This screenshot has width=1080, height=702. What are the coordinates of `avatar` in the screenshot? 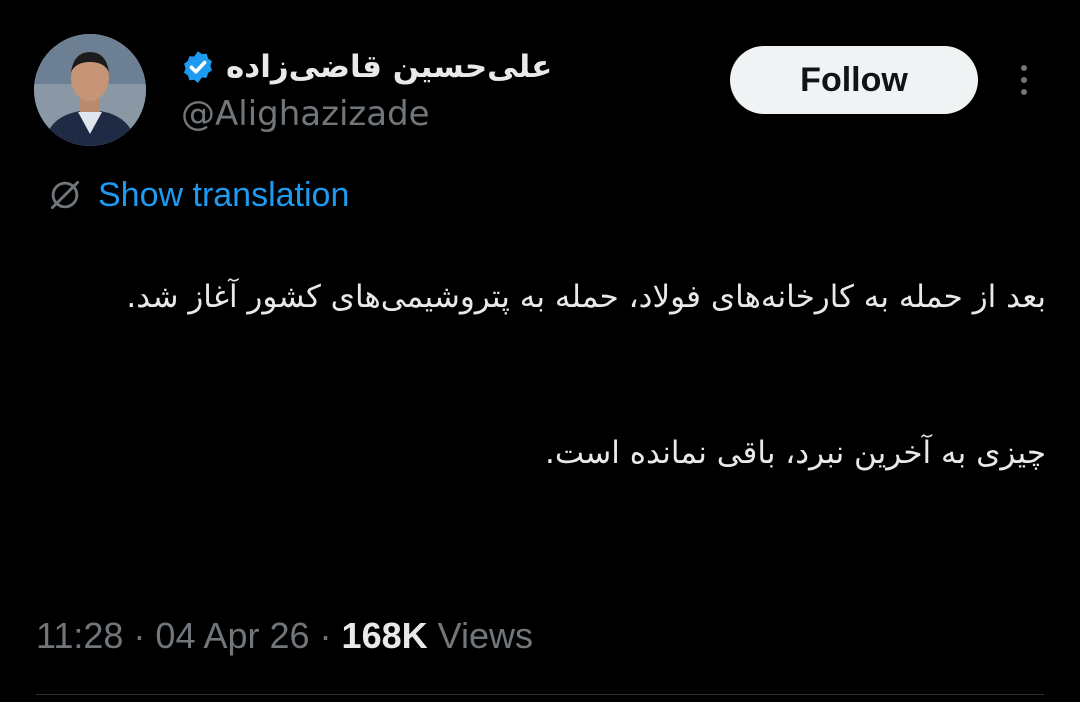 It's located at (90, 90).